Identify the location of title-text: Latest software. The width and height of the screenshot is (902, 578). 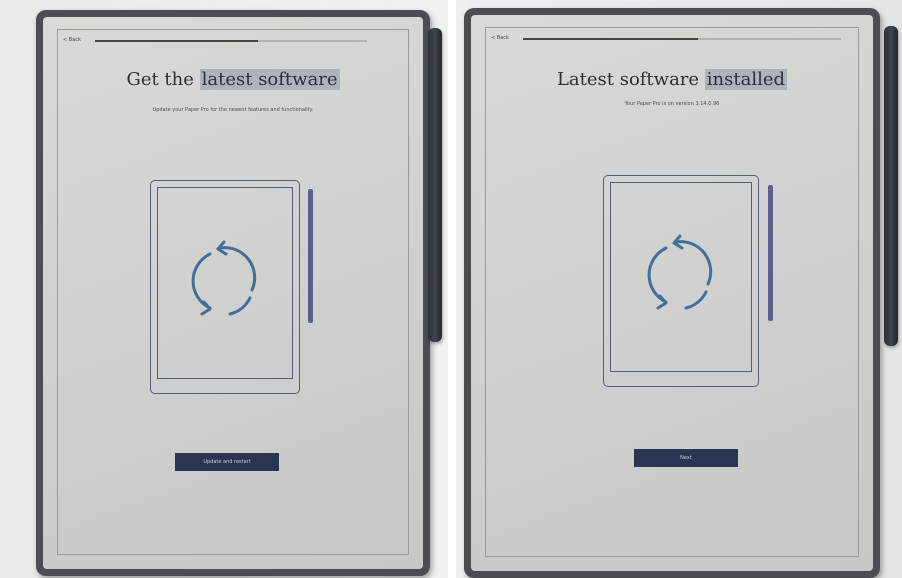
(630, 79).